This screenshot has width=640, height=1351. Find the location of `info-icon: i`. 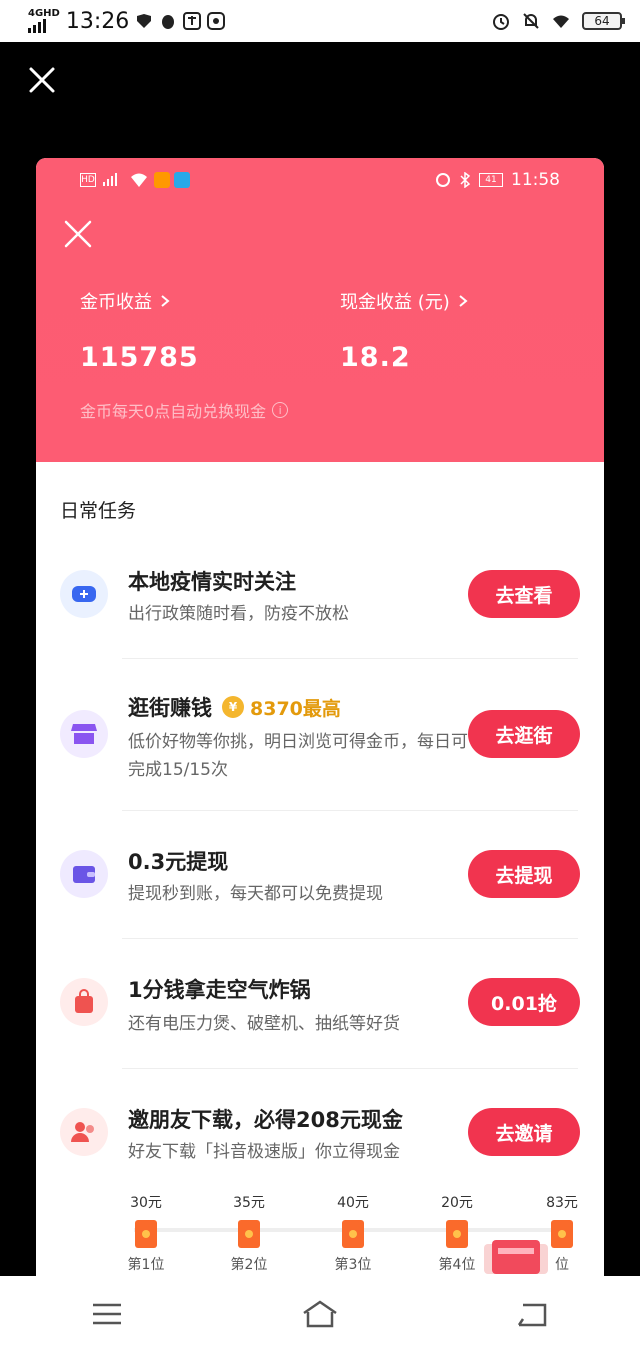

info-icon: i is located at coordinates (280, 410).